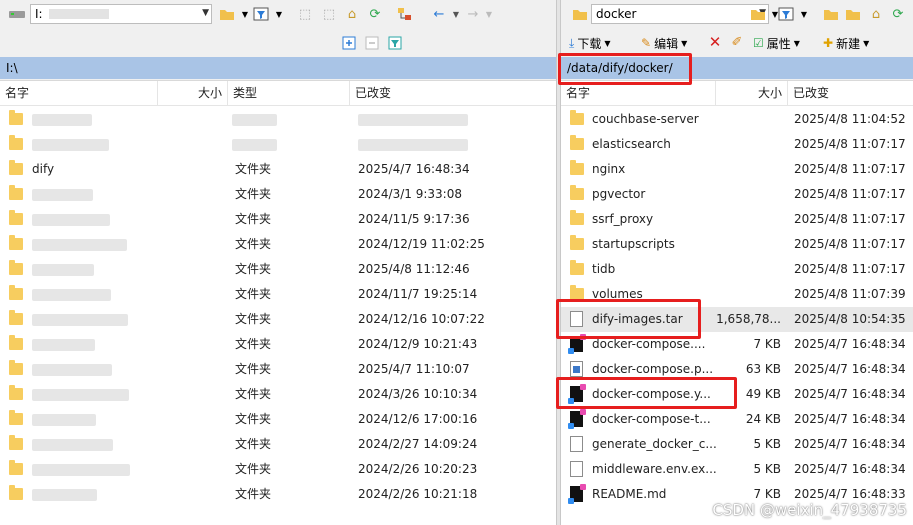 This screenshot has width=913, height=525. Describe the element at coordinates (831, 14) in the screenshot. I see `parent-dir-icon` at that location.